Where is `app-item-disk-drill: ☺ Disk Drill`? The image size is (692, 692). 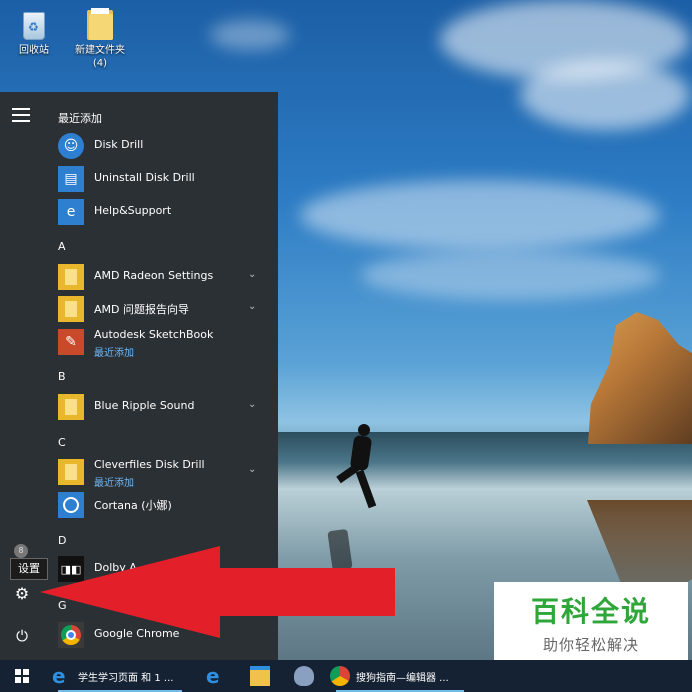 app-item-disk-drill: ☺ Disk Drill is located at coordinates (163, 145).